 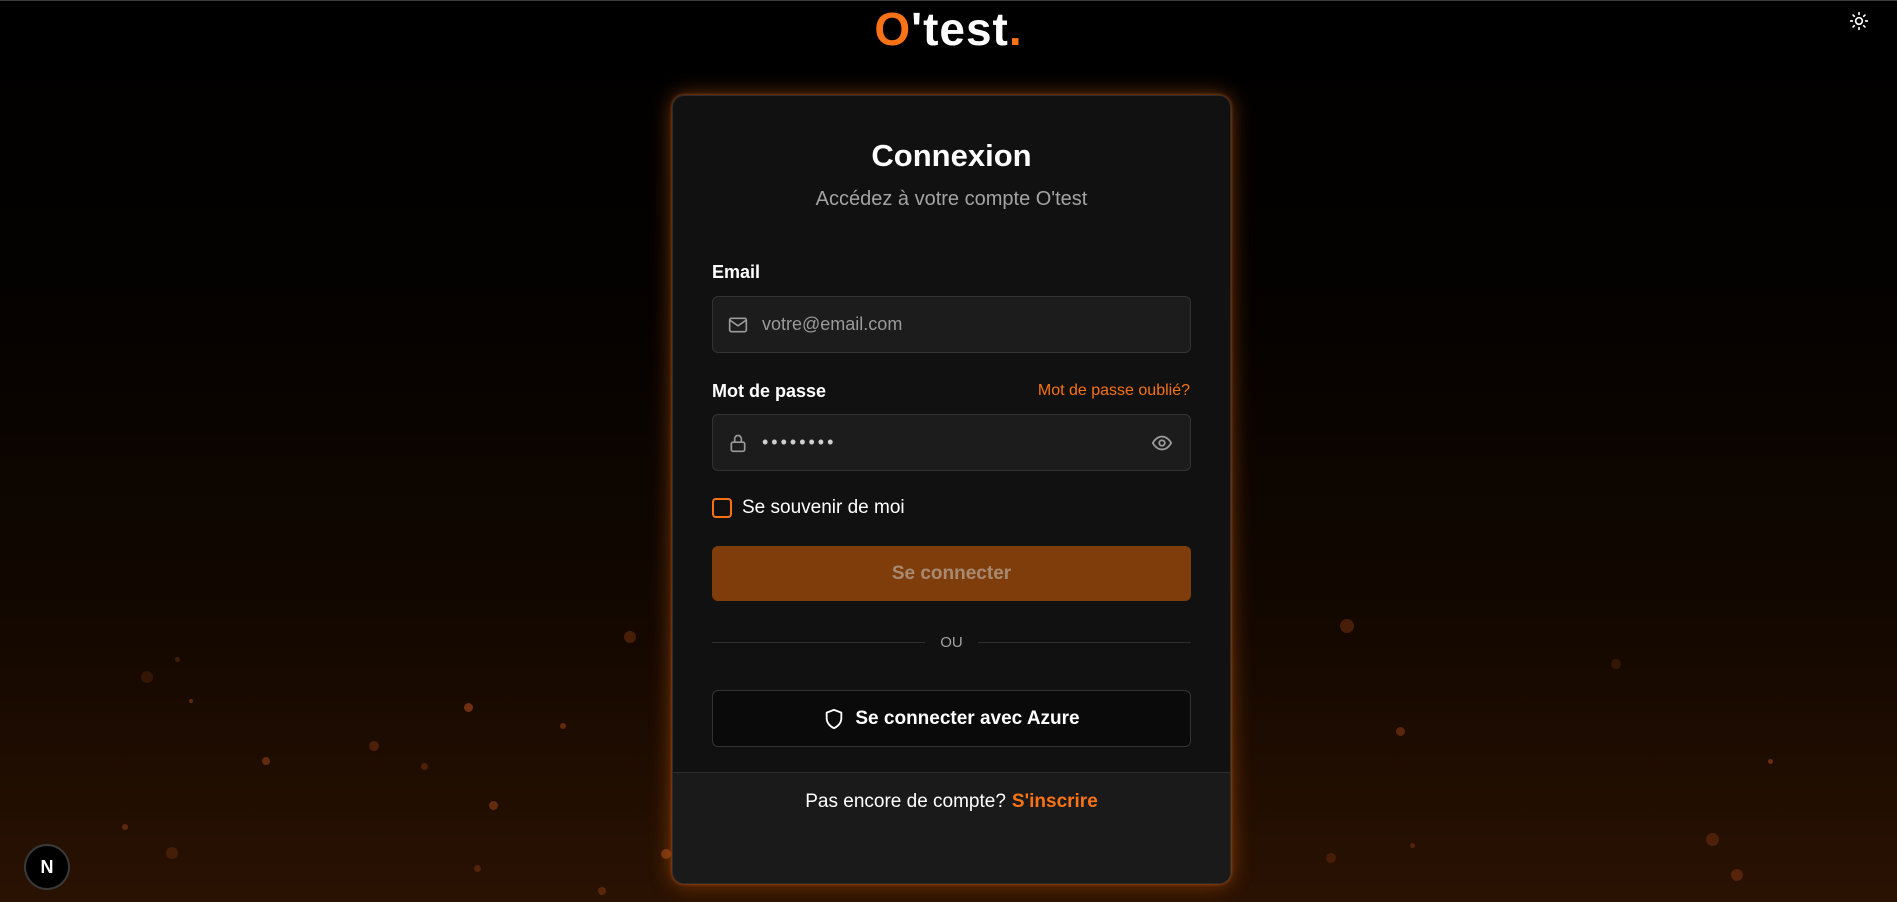 I want to click on card-footer: Pas encore de compte? S'inscrire, so click(x=951, y=827).